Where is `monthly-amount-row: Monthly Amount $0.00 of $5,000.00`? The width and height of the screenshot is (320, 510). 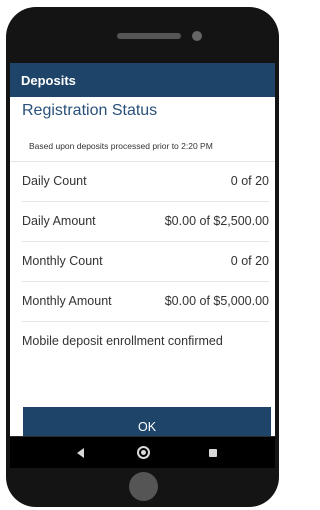 monthly-amount-row: Monthly Amount $0.00 of $5,000.00 is located at coordinates (145, 302).